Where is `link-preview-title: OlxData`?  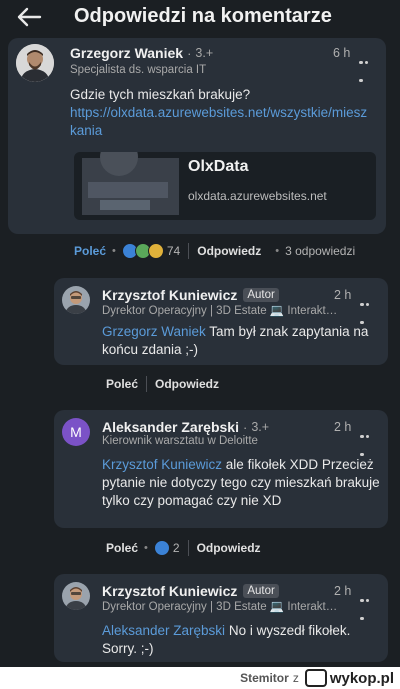 link-preview-title: OlxData is located at coordinates (218, 166).